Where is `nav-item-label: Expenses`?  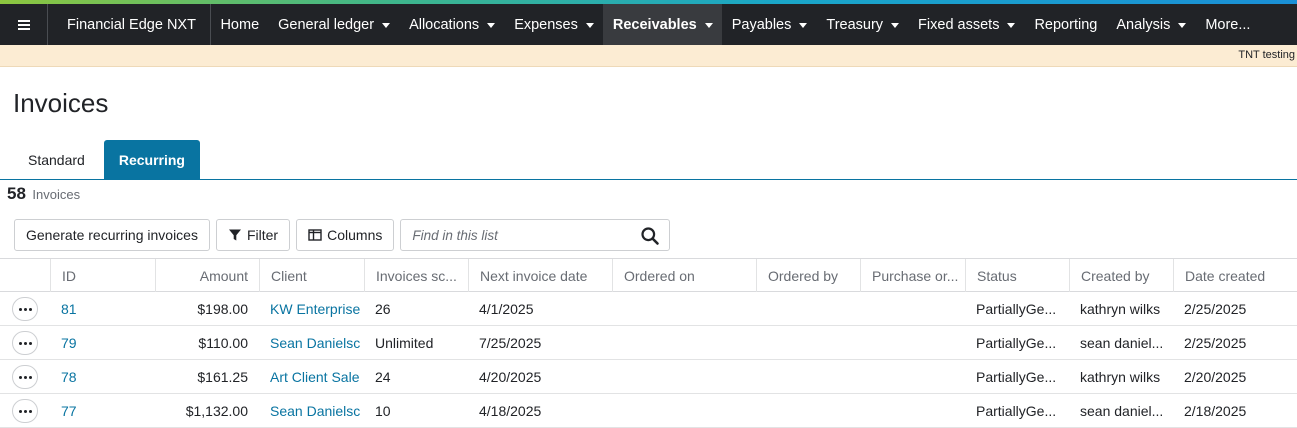 nav-item-label: Expenses is located at coordinates (546, 24).